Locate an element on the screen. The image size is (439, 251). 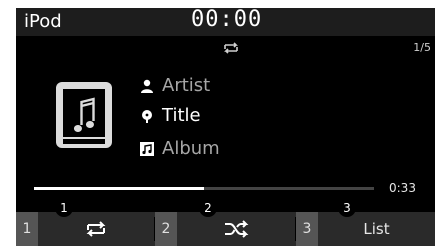
callout-3: 3 is located at coordinates (347, 208).